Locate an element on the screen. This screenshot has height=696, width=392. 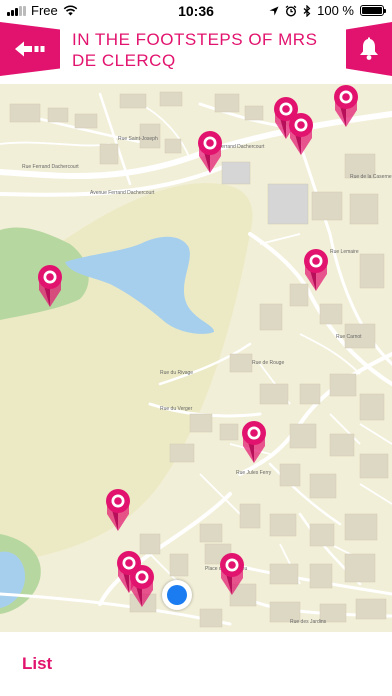
street-label: Rue de Rouge is located at coordinates (268, 363).